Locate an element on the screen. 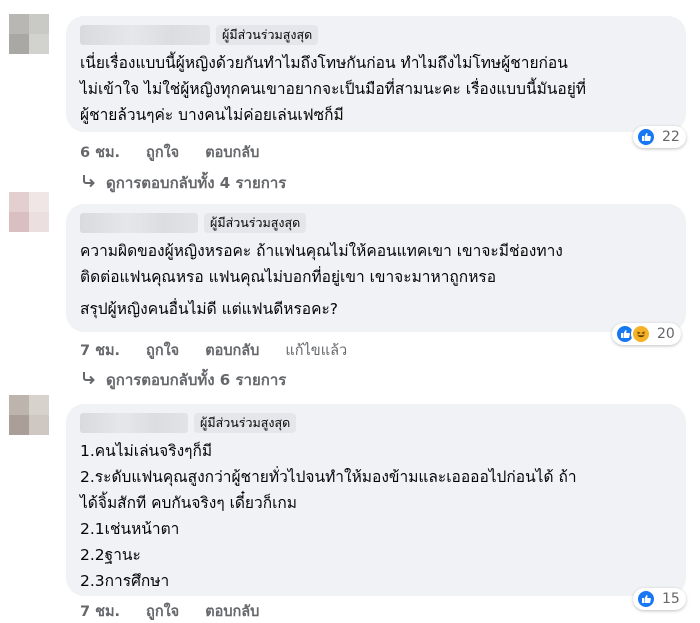  view-replies-link: ดูการตอบกลับทั้ง 6 รายการ is located at coordinates (184, 380).